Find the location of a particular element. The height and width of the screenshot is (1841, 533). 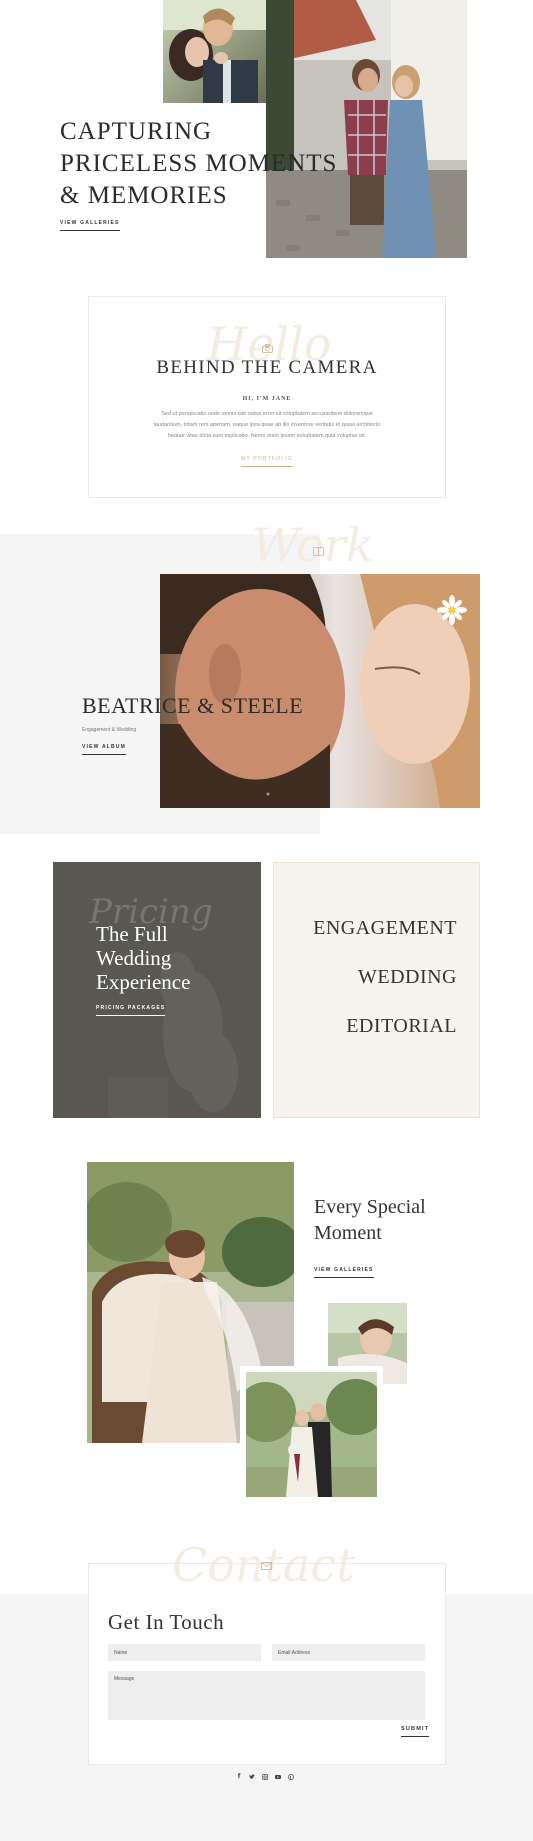

work-title: BEATRICE & STEELE is located at coordinates (193, 705).